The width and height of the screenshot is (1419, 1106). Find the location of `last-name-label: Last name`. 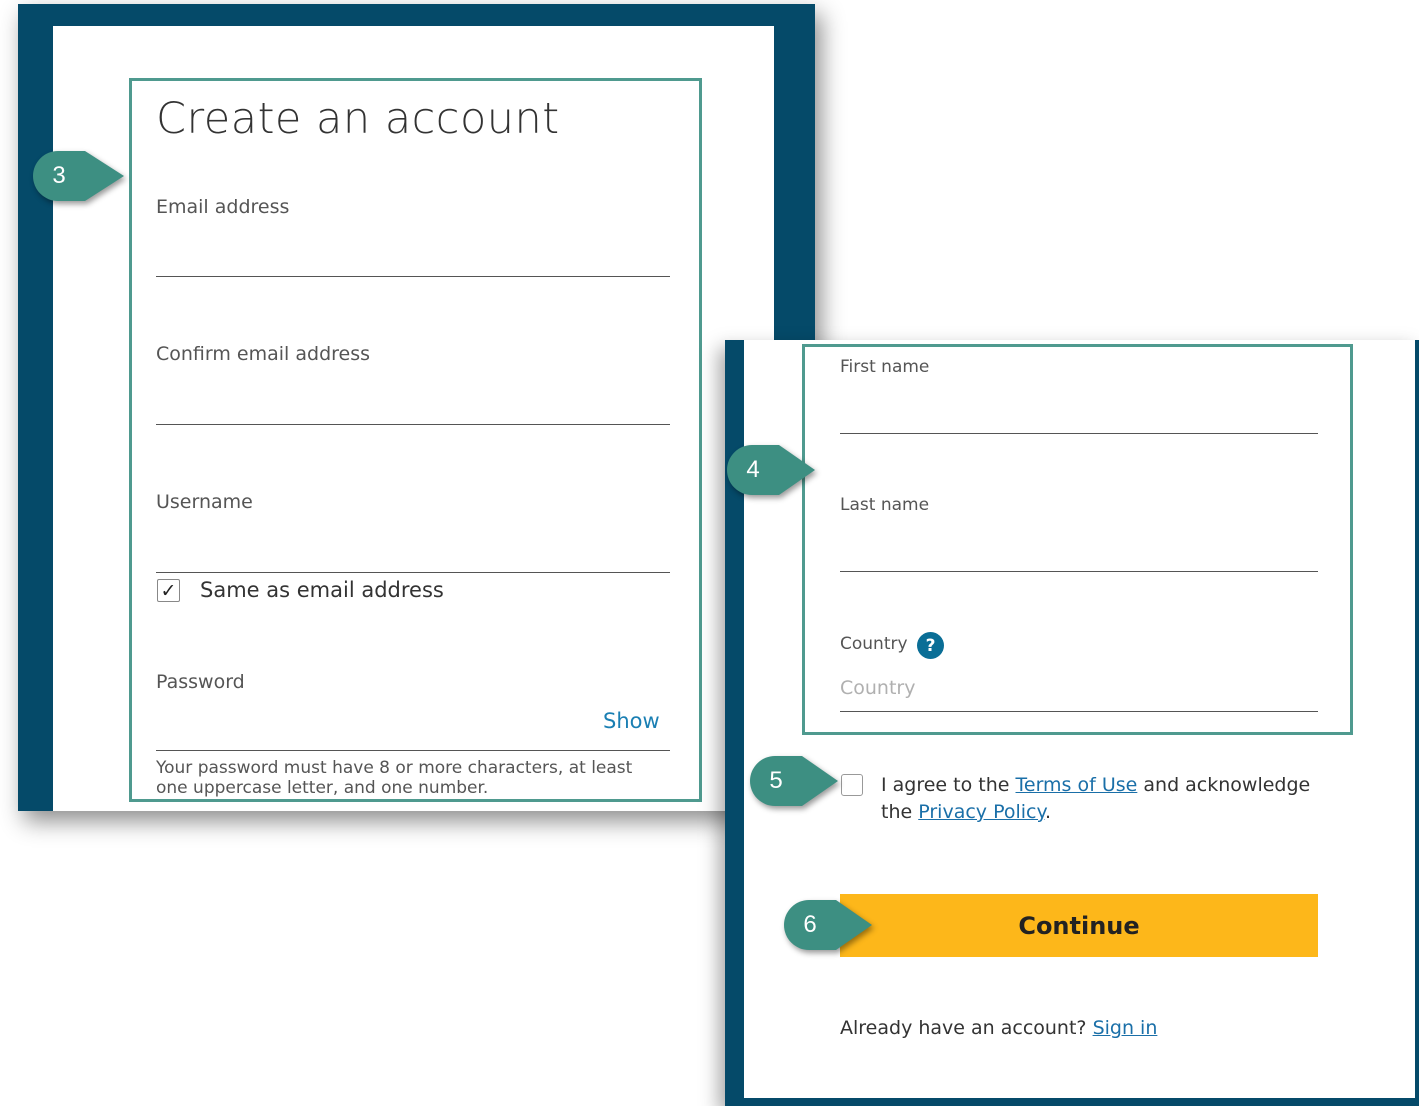

last-name-label: Last name is located at coordinates (885, 505).